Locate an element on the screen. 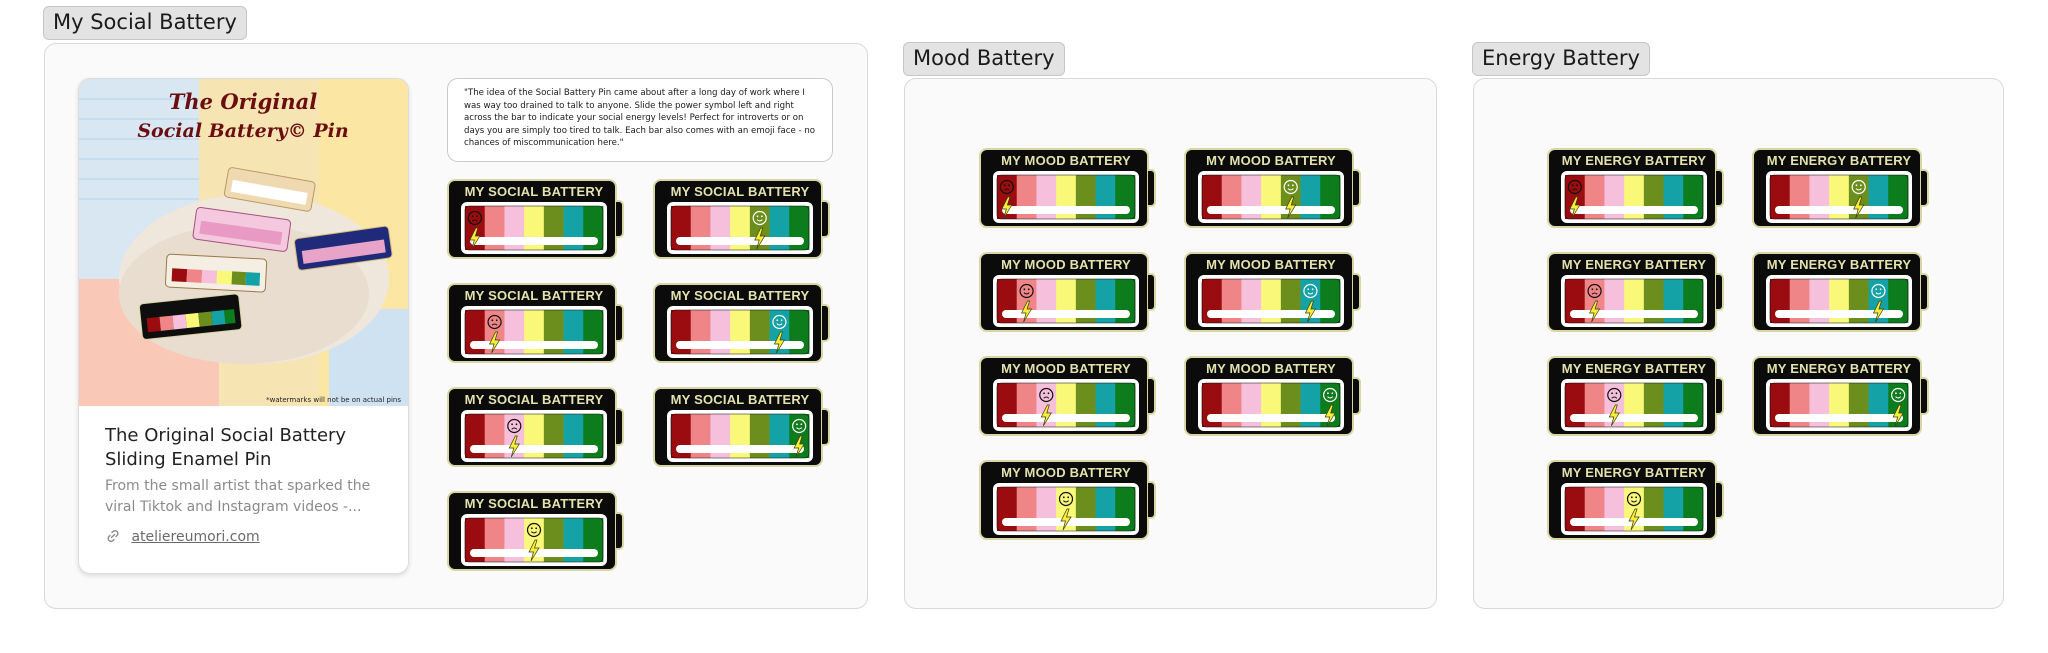 Image resolution: width=2048 pixels, height=653 pixels. section-label-mood: Mood Battery is located at coordinates (984, 59).